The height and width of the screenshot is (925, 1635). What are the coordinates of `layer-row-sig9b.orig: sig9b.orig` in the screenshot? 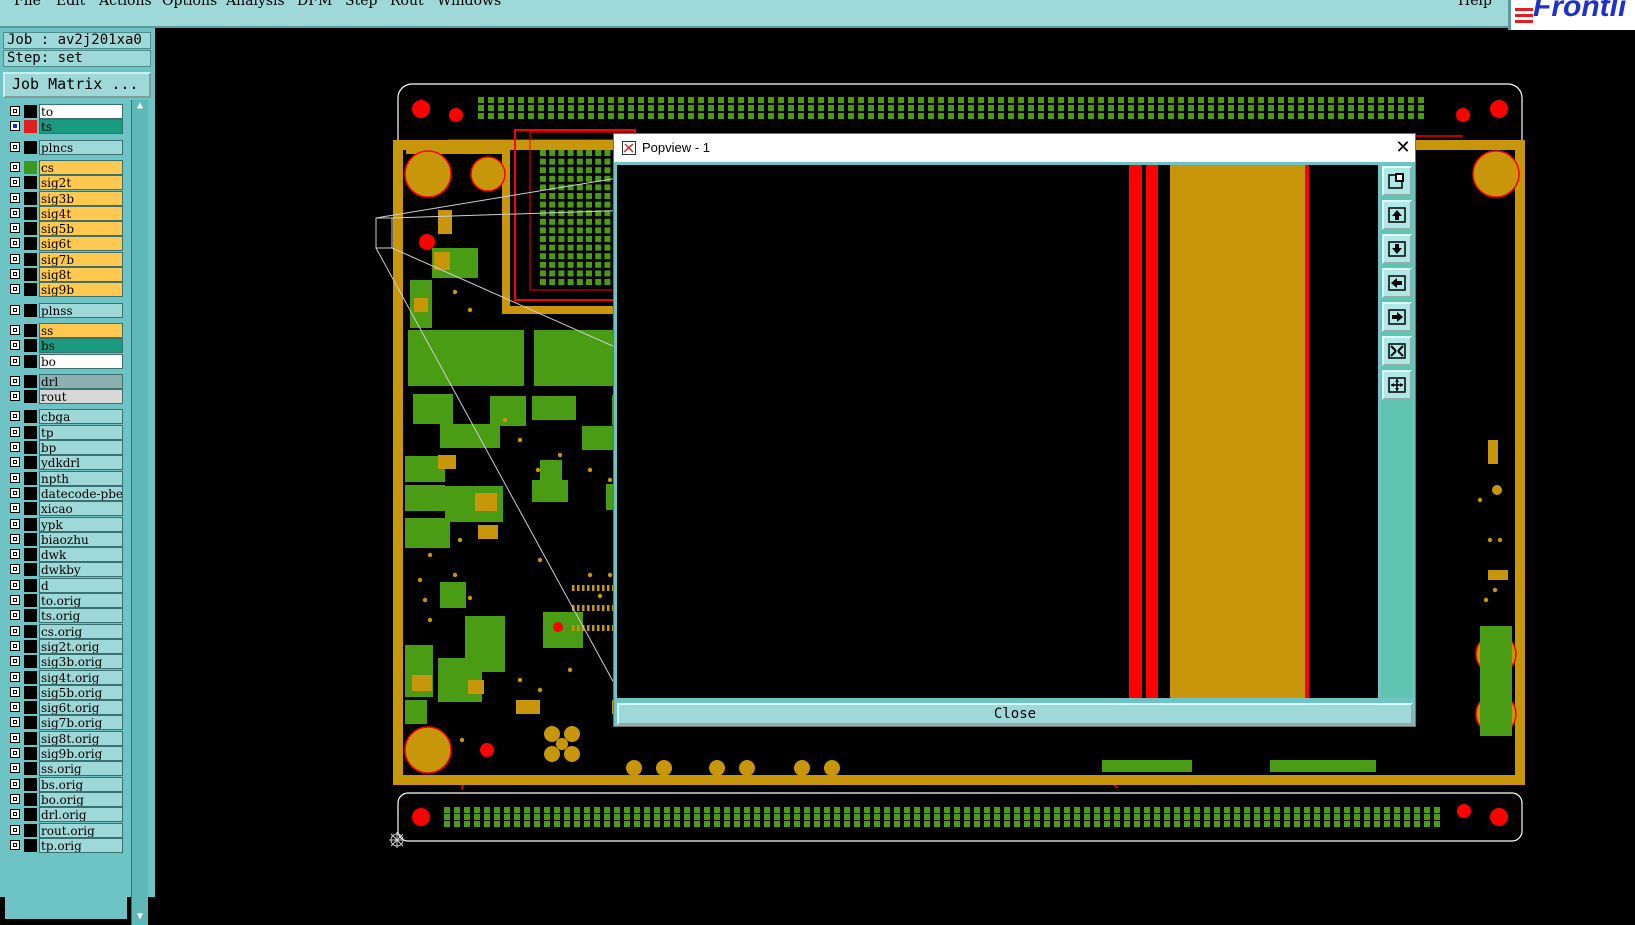 It's located at (66, 753).